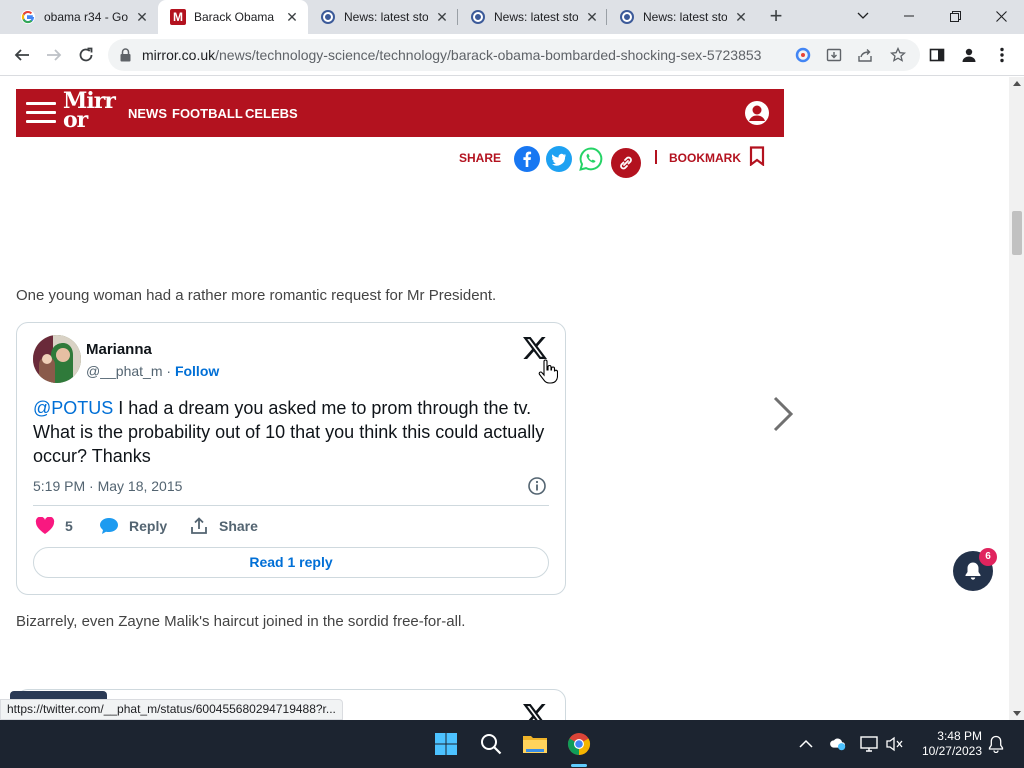 The width and height of the screenshot is (1024, 768). What do you see at coordinates (178, 17) in the screenshot?
I see `mirror-icon: M` at bounding box center [178, 17].